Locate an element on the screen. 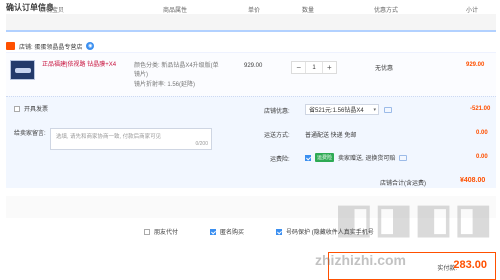 This screenshot has width=500, height=280. col-quantity: 数量 is located at coordinates (308, 11).